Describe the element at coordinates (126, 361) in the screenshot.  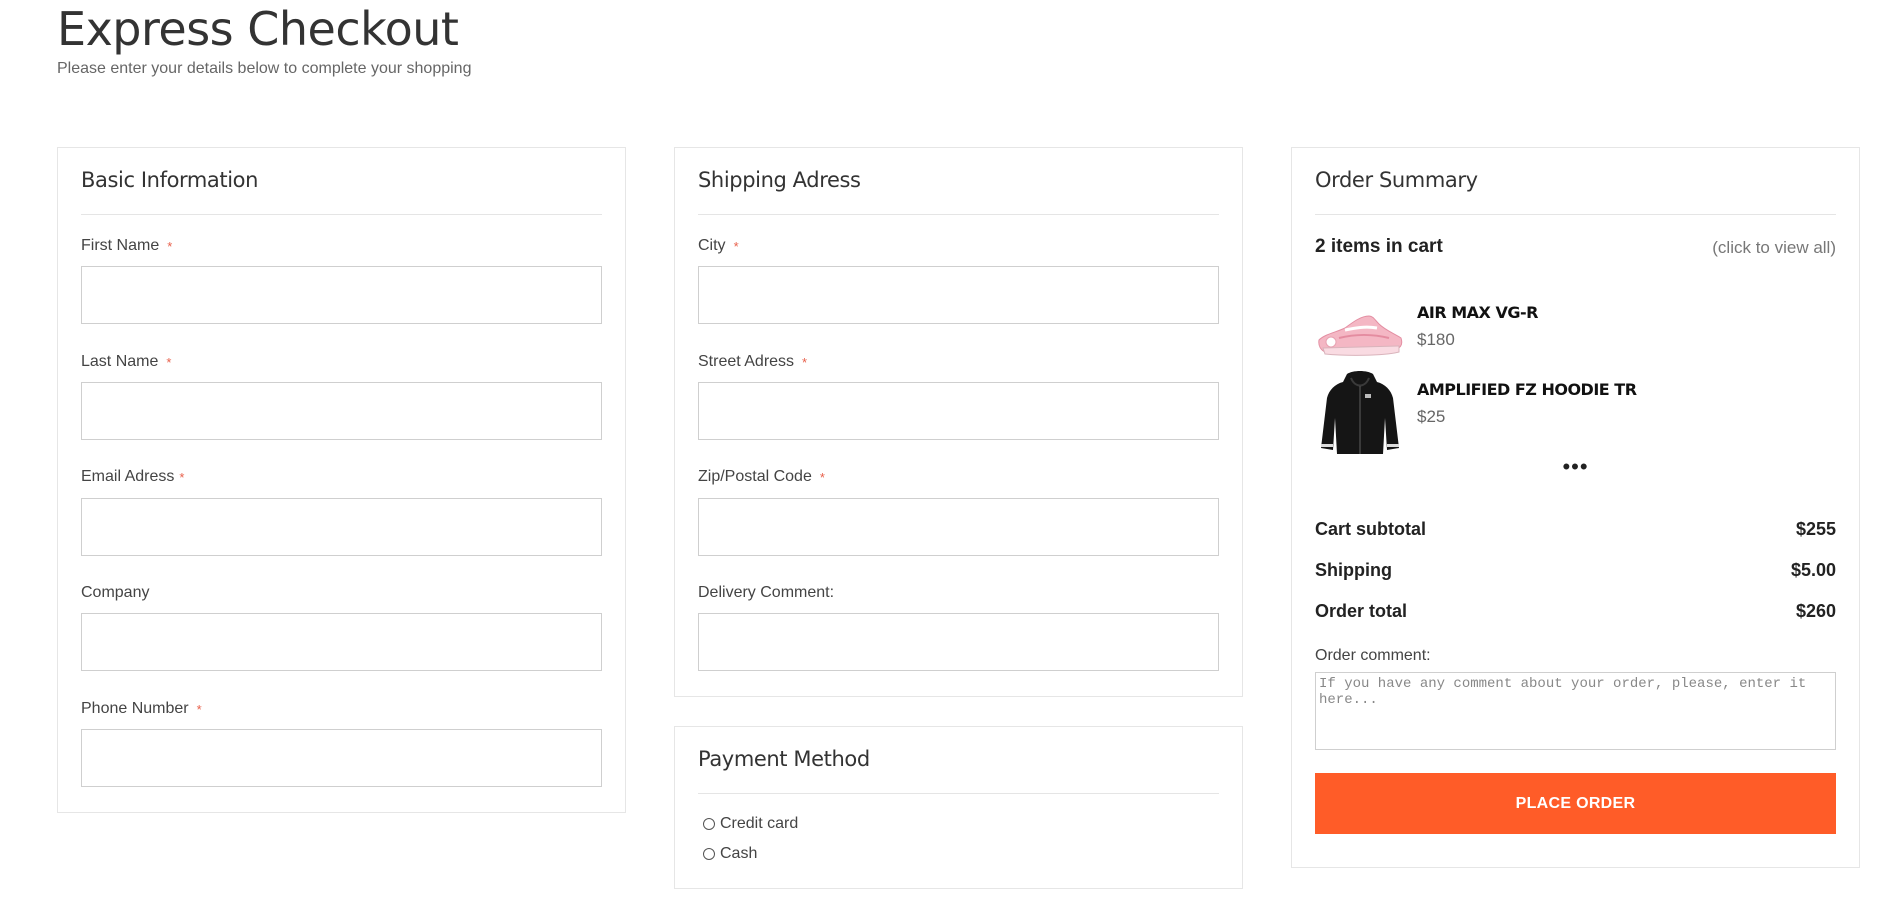
I see `last-name-label: Last Name *` at that location.